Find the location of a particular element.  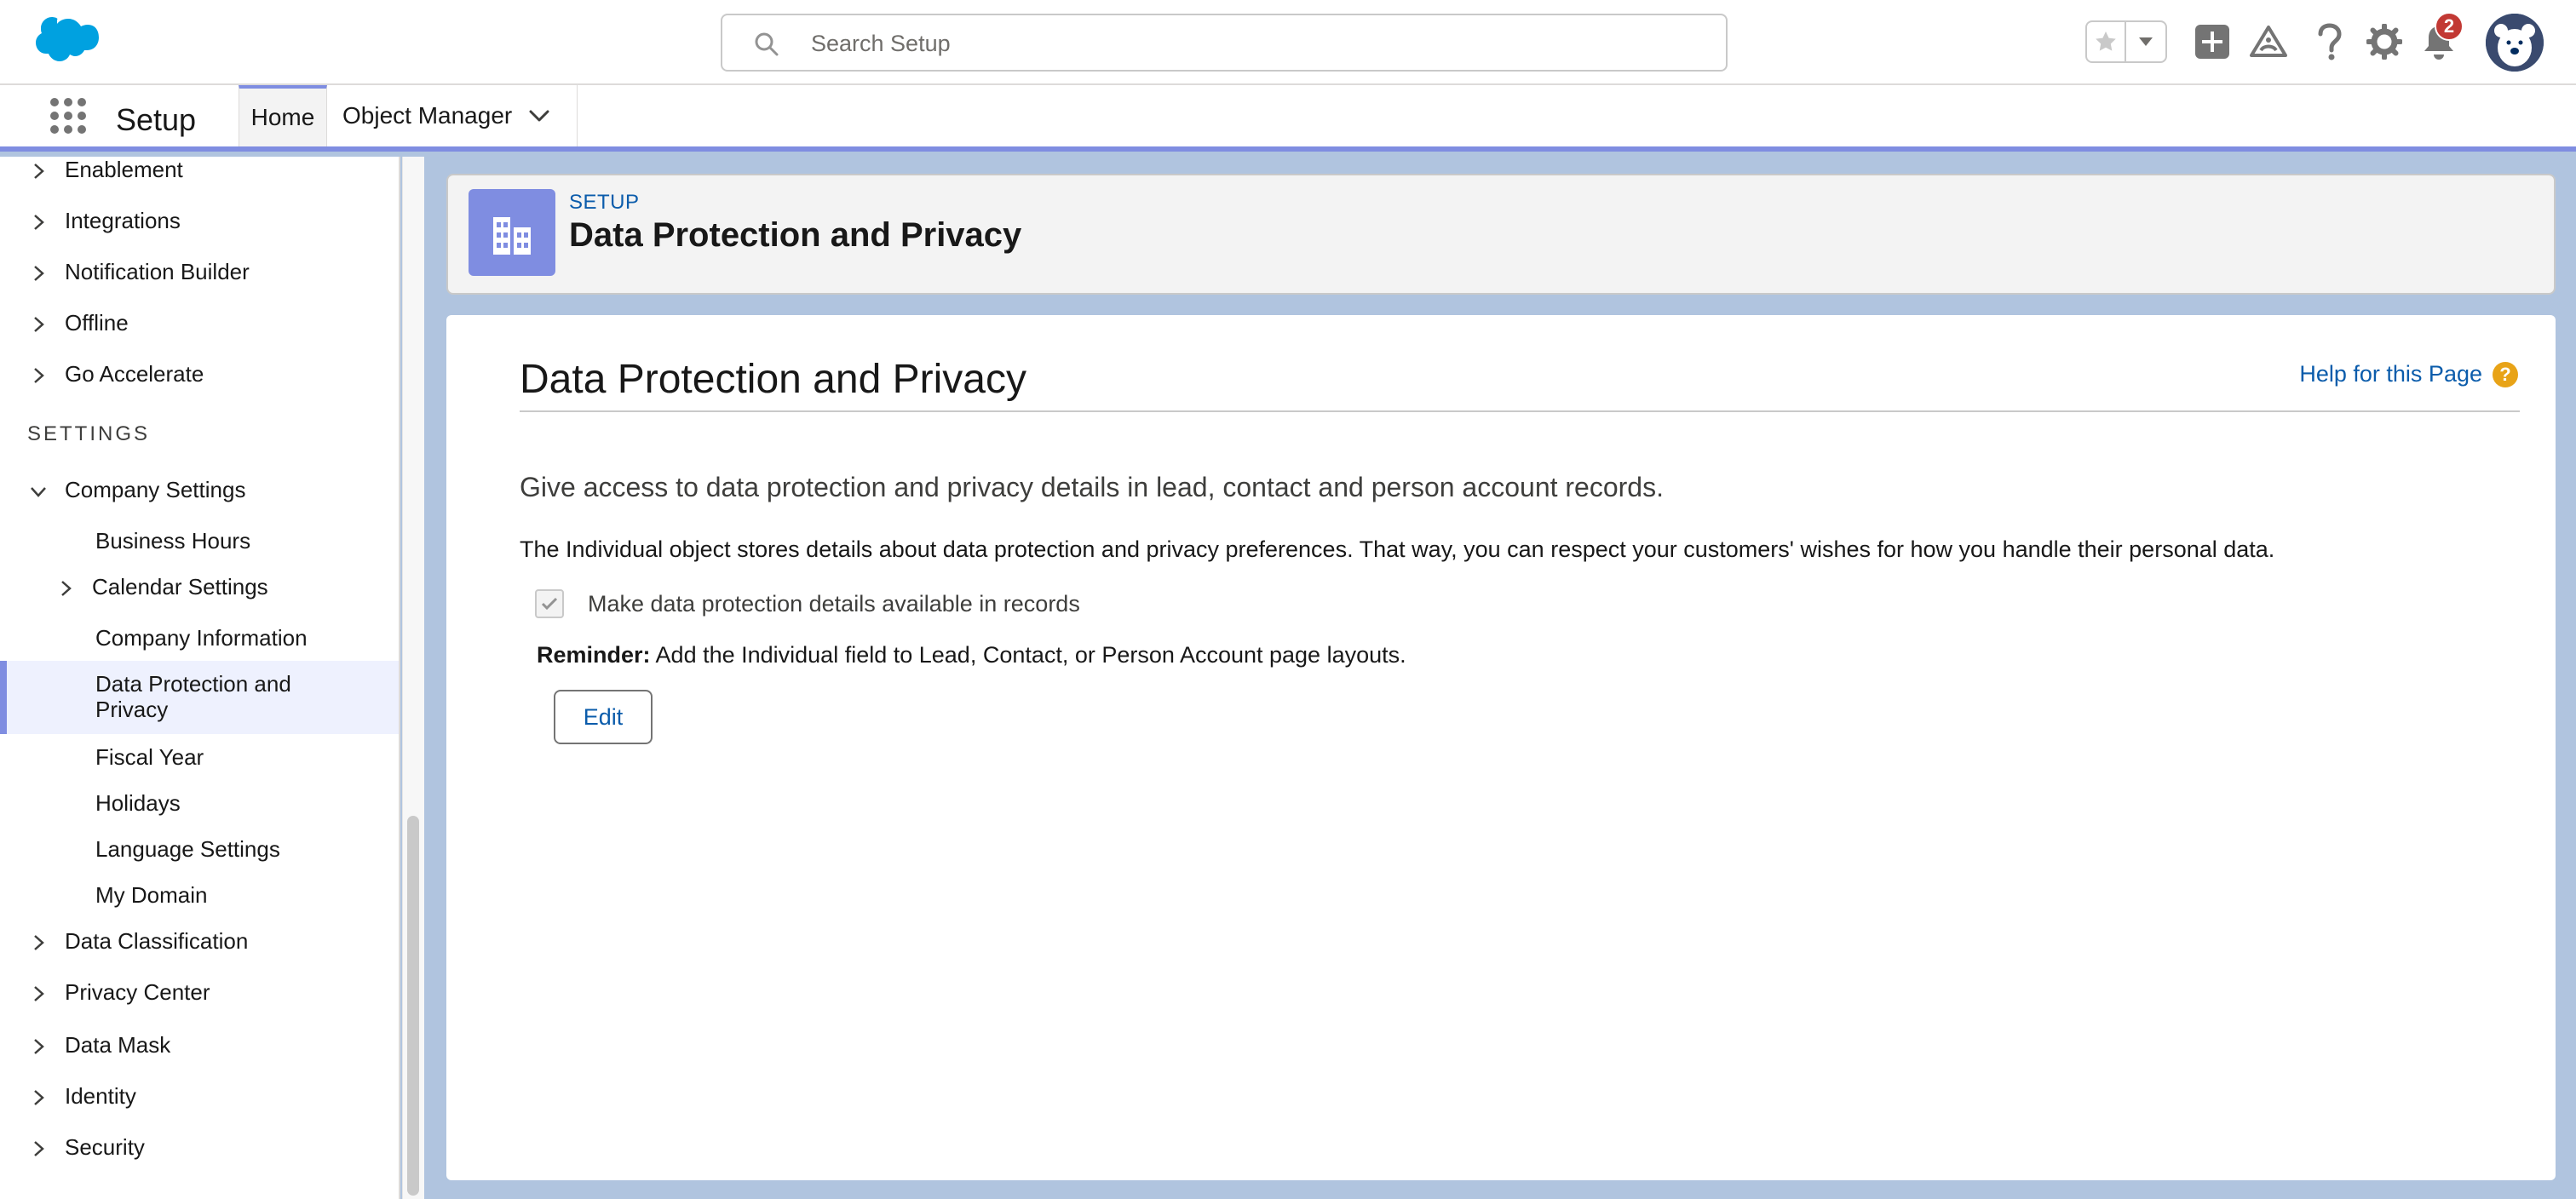

app-name: Setup is located at coordinates (157, 119).